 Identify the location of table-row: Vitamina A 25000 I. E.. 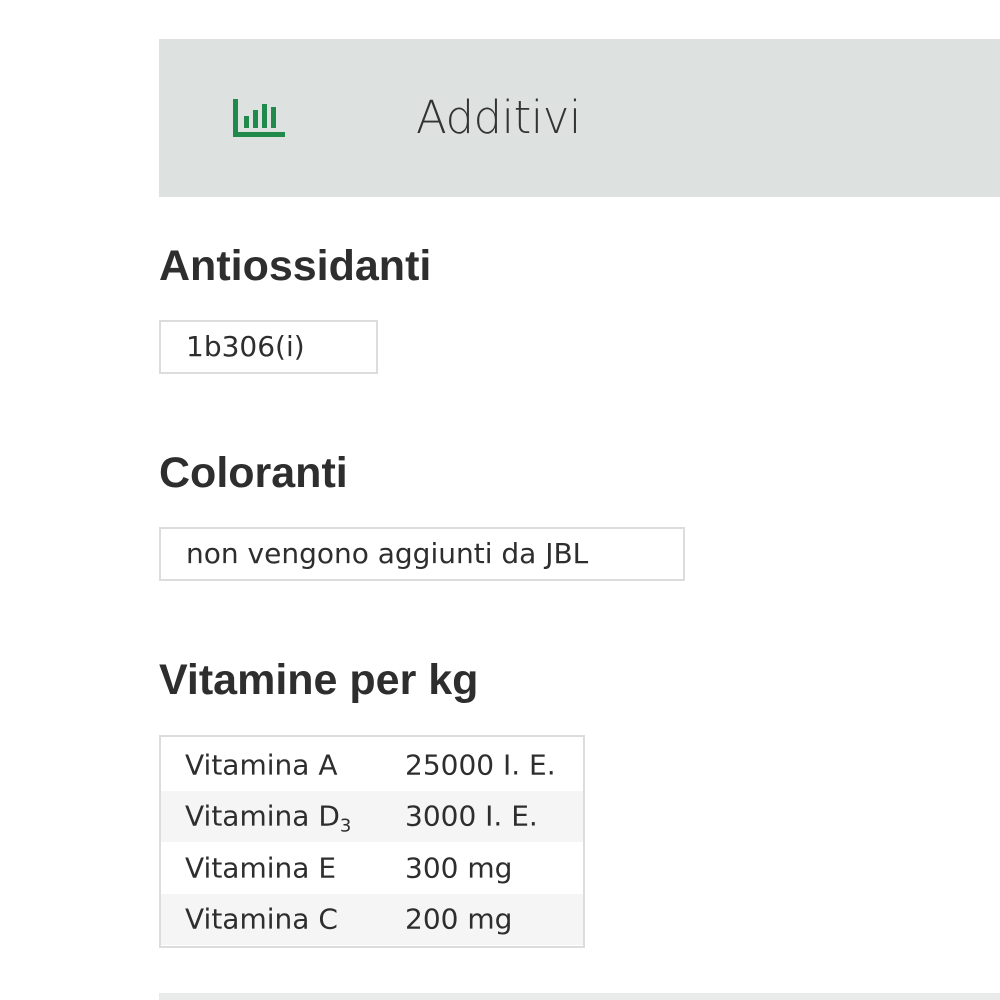
(372, 765).